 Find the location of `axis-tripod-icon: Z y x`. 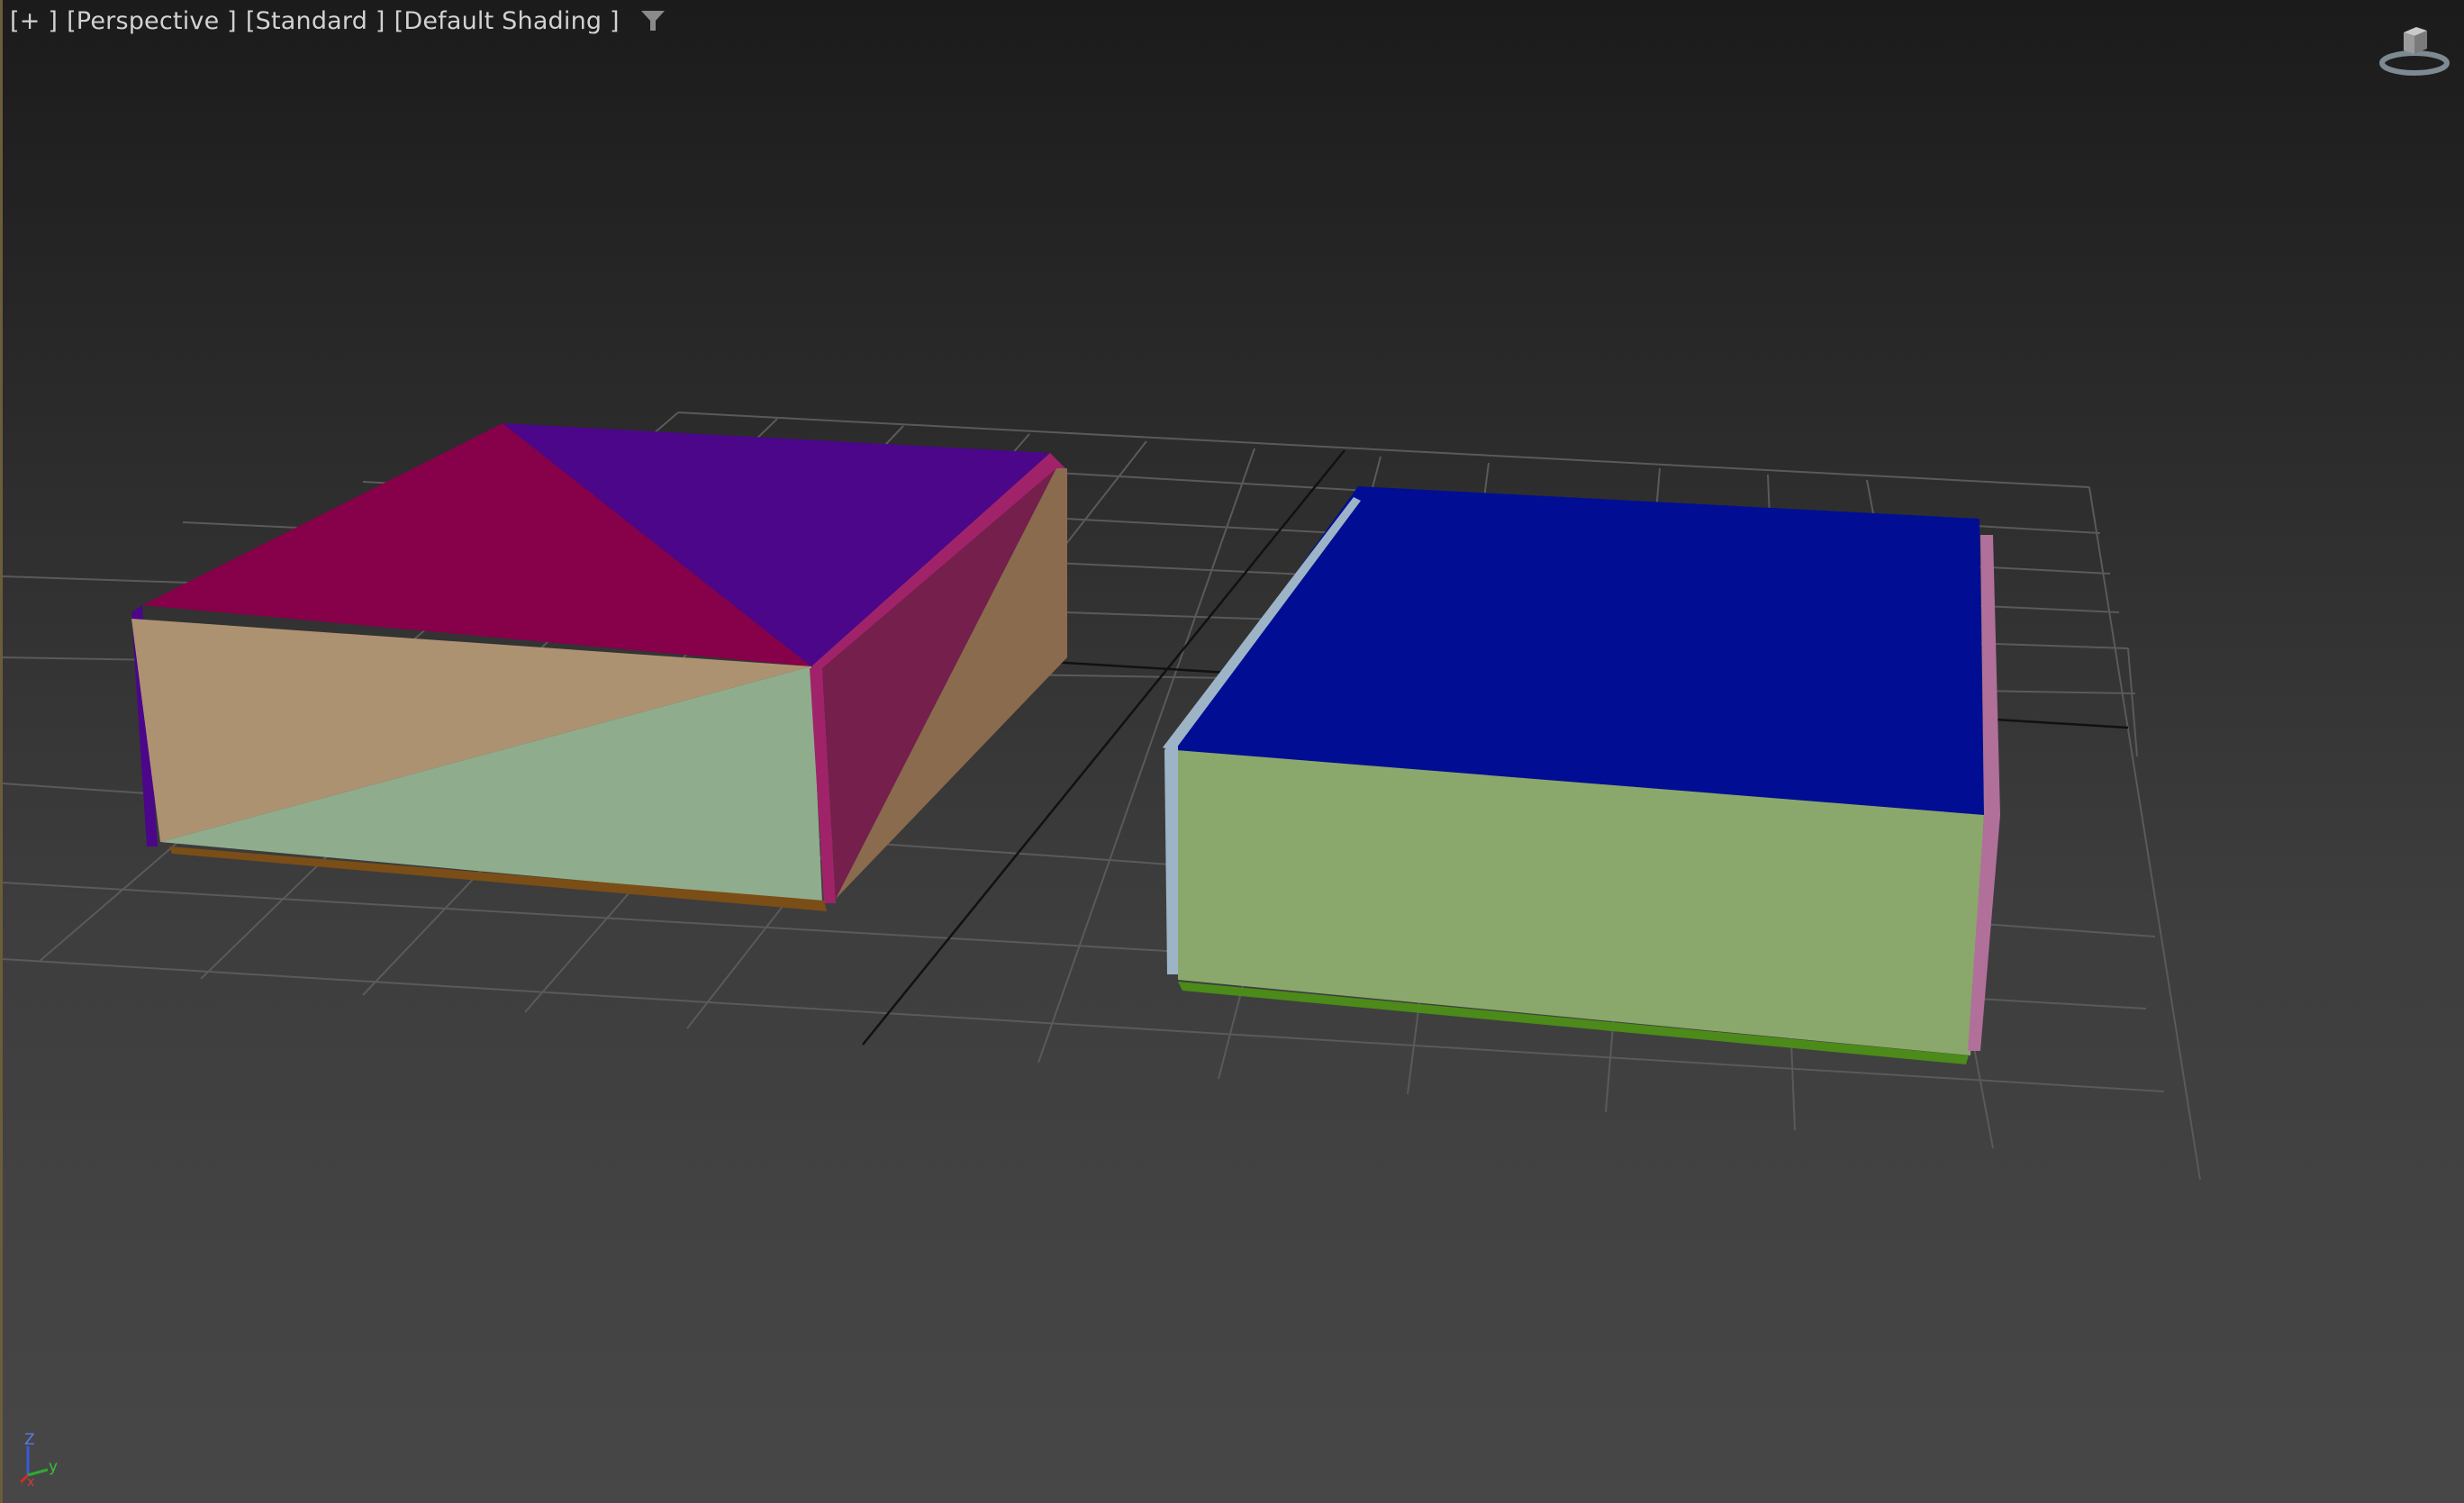

axis-tripod-icon: Z y x is located at coordinates (38, 1459).